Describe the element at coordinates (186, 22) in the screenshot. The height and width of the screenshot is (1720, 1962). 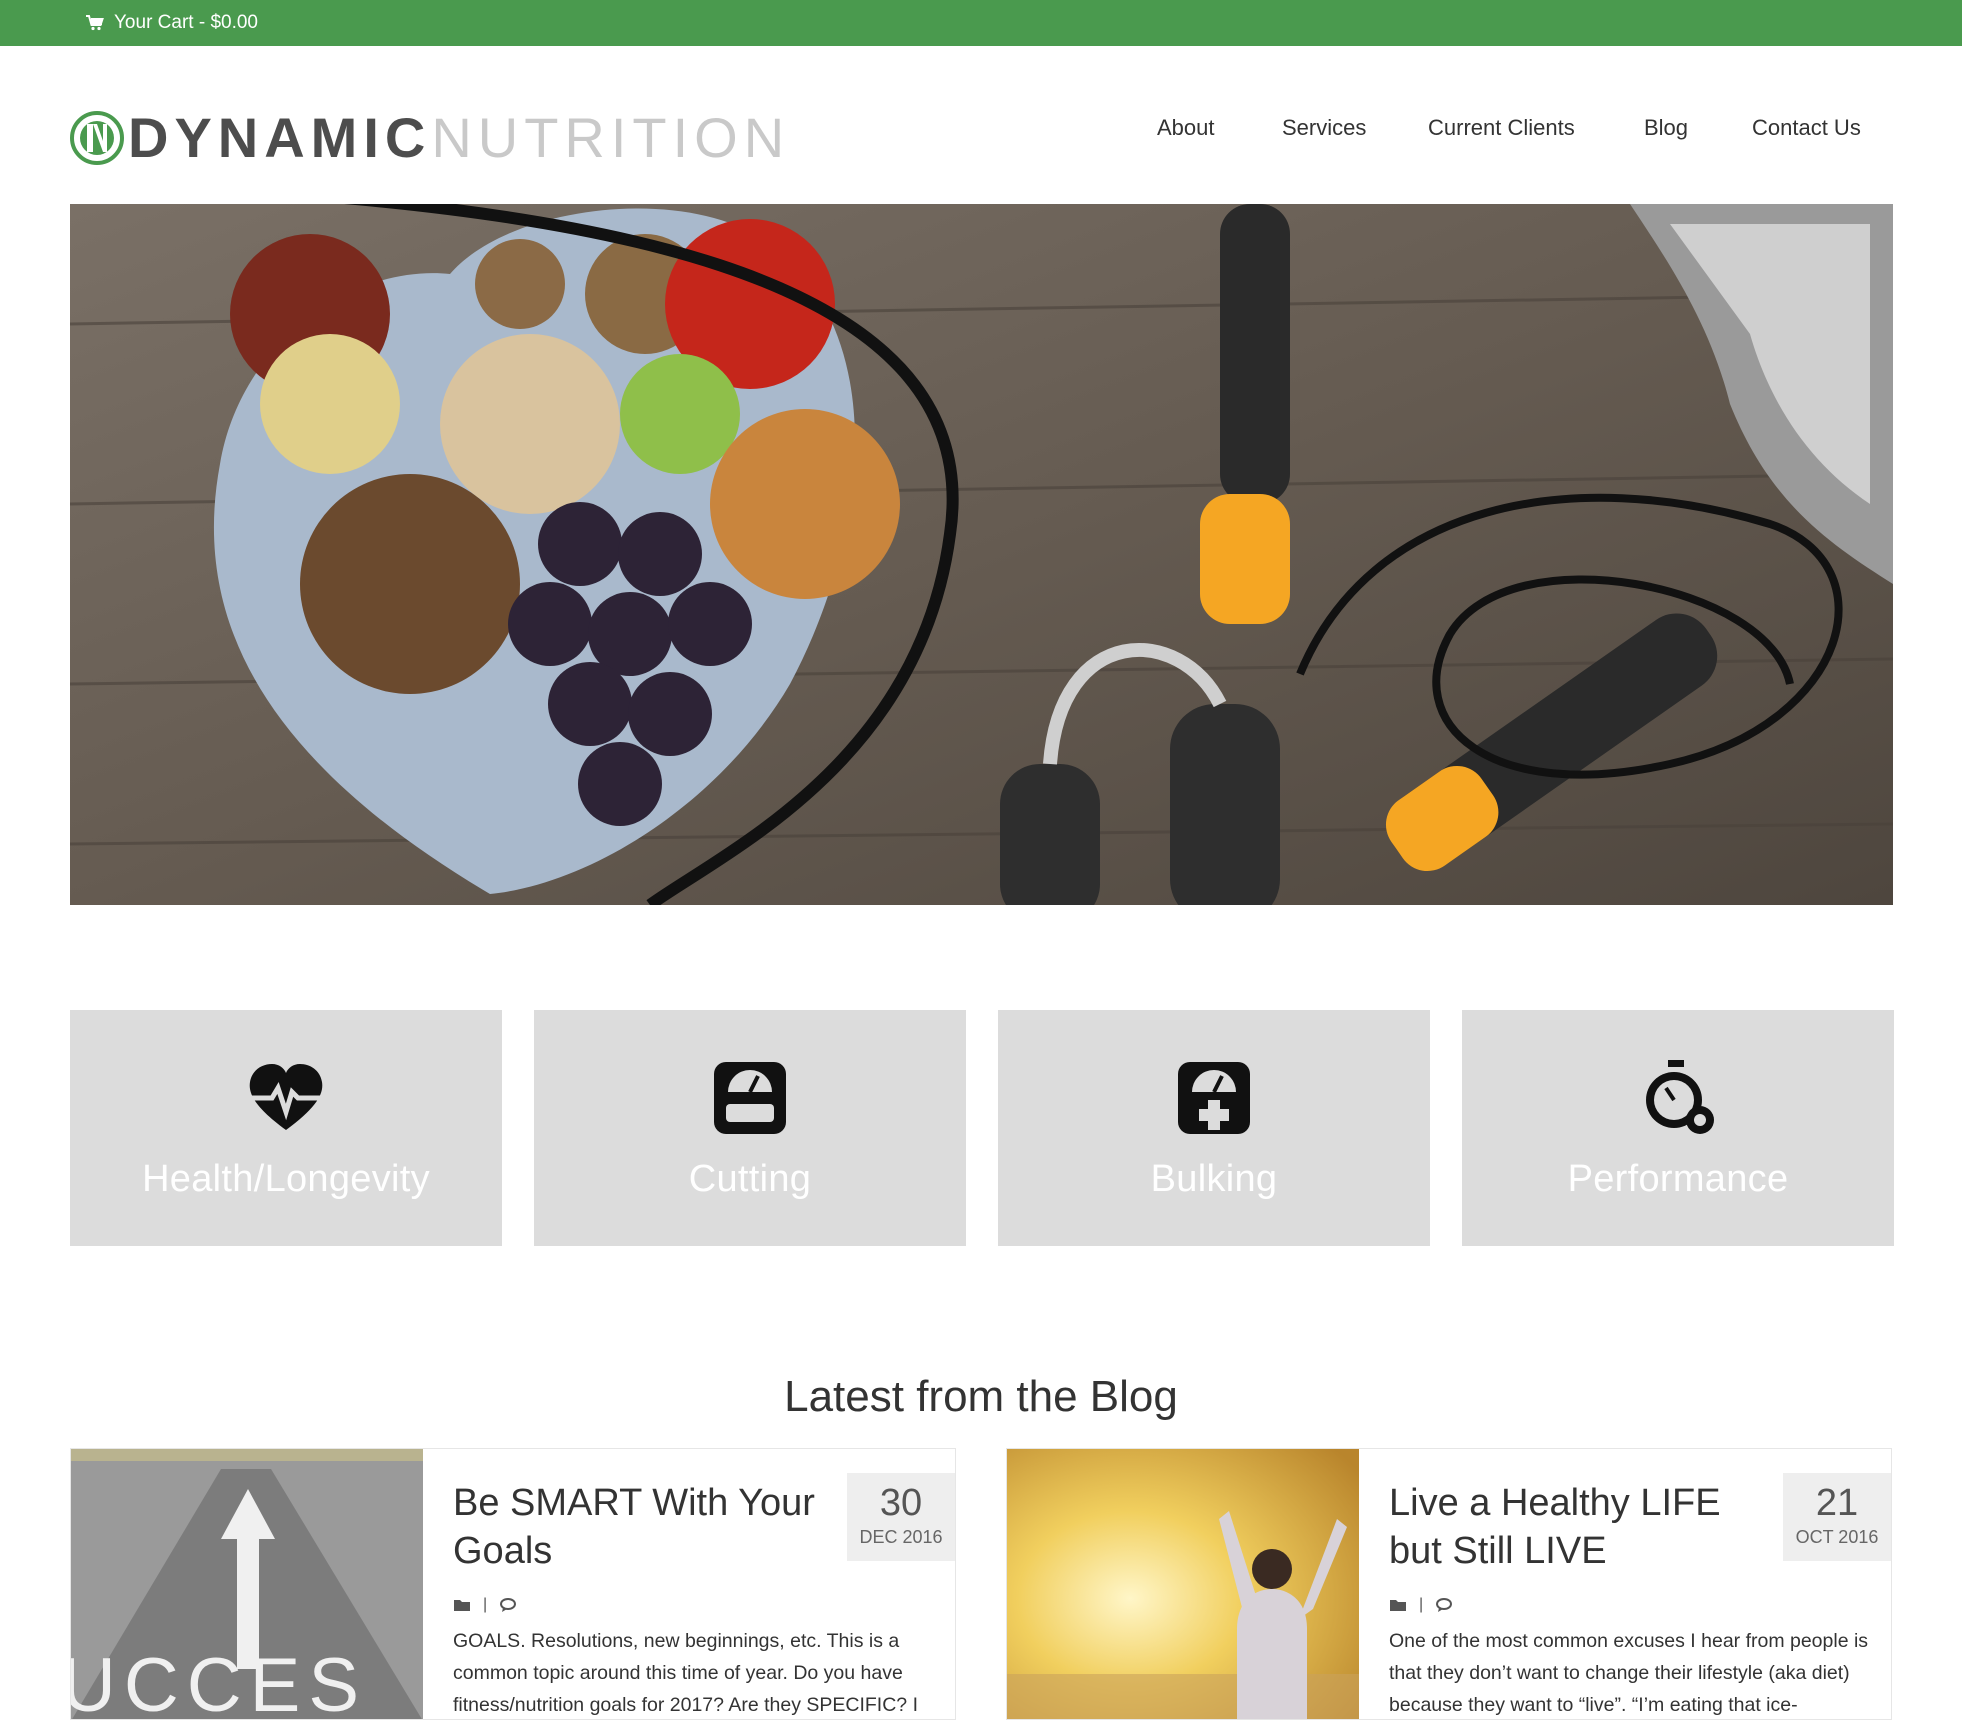
I see `cart-label: Your Cart - $0.00` at that location.